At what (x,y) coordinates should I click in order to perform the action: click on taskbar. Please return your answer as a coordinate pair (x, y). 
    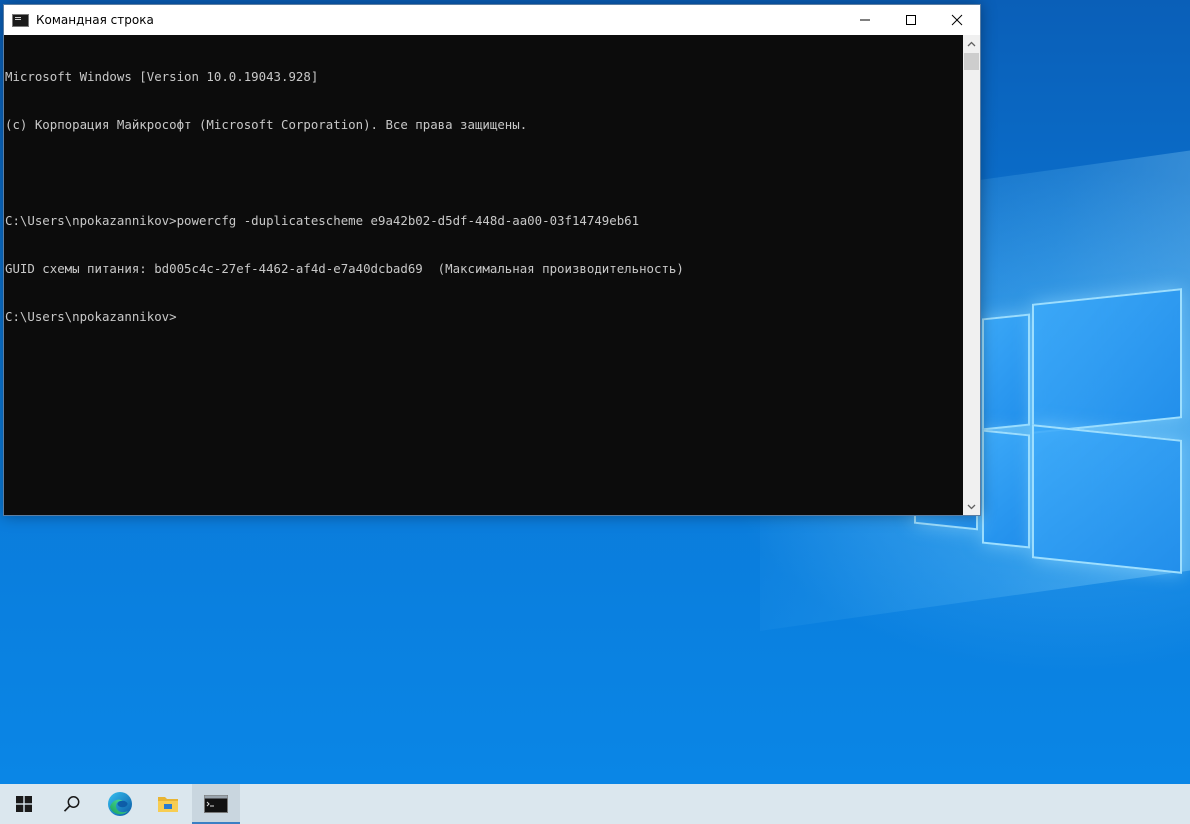
    Looking at the image, I should click on (595, 804).